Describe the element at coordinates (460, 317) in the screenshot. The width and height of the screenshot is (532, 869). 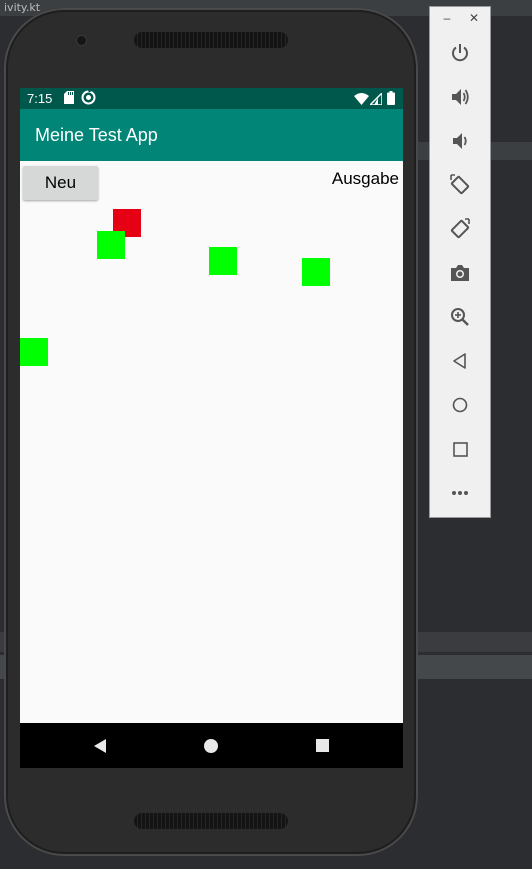
I see `zoom-icon` at that location.